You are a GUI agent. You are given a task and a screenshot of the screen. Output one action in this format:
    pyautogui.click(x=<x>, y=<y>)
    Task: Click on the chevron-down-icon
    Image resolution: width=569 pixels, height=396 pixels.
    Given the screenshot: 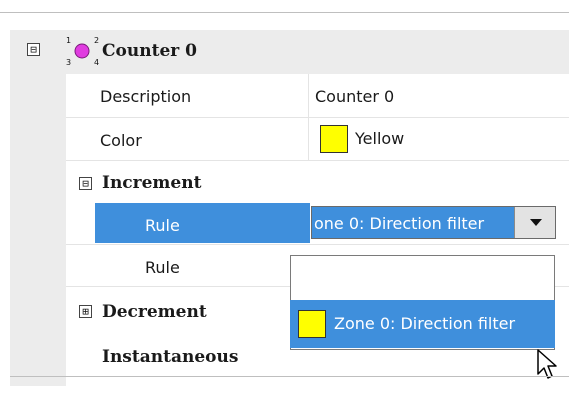 What is the action you would take?
    pyautogui.click(x=536, y=222)
    